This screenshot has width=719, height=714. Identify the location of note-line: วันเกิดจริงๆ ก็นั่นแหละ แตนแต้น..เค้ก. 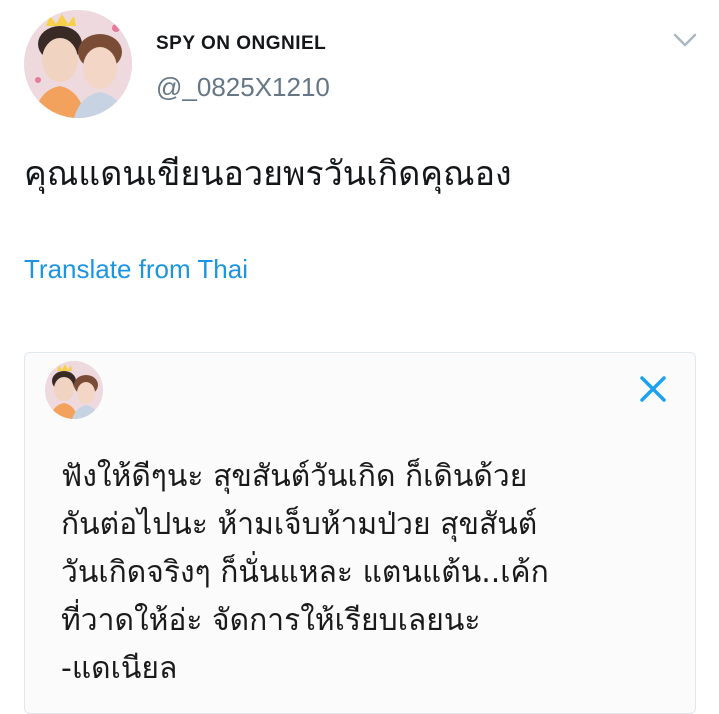
(305, 572).